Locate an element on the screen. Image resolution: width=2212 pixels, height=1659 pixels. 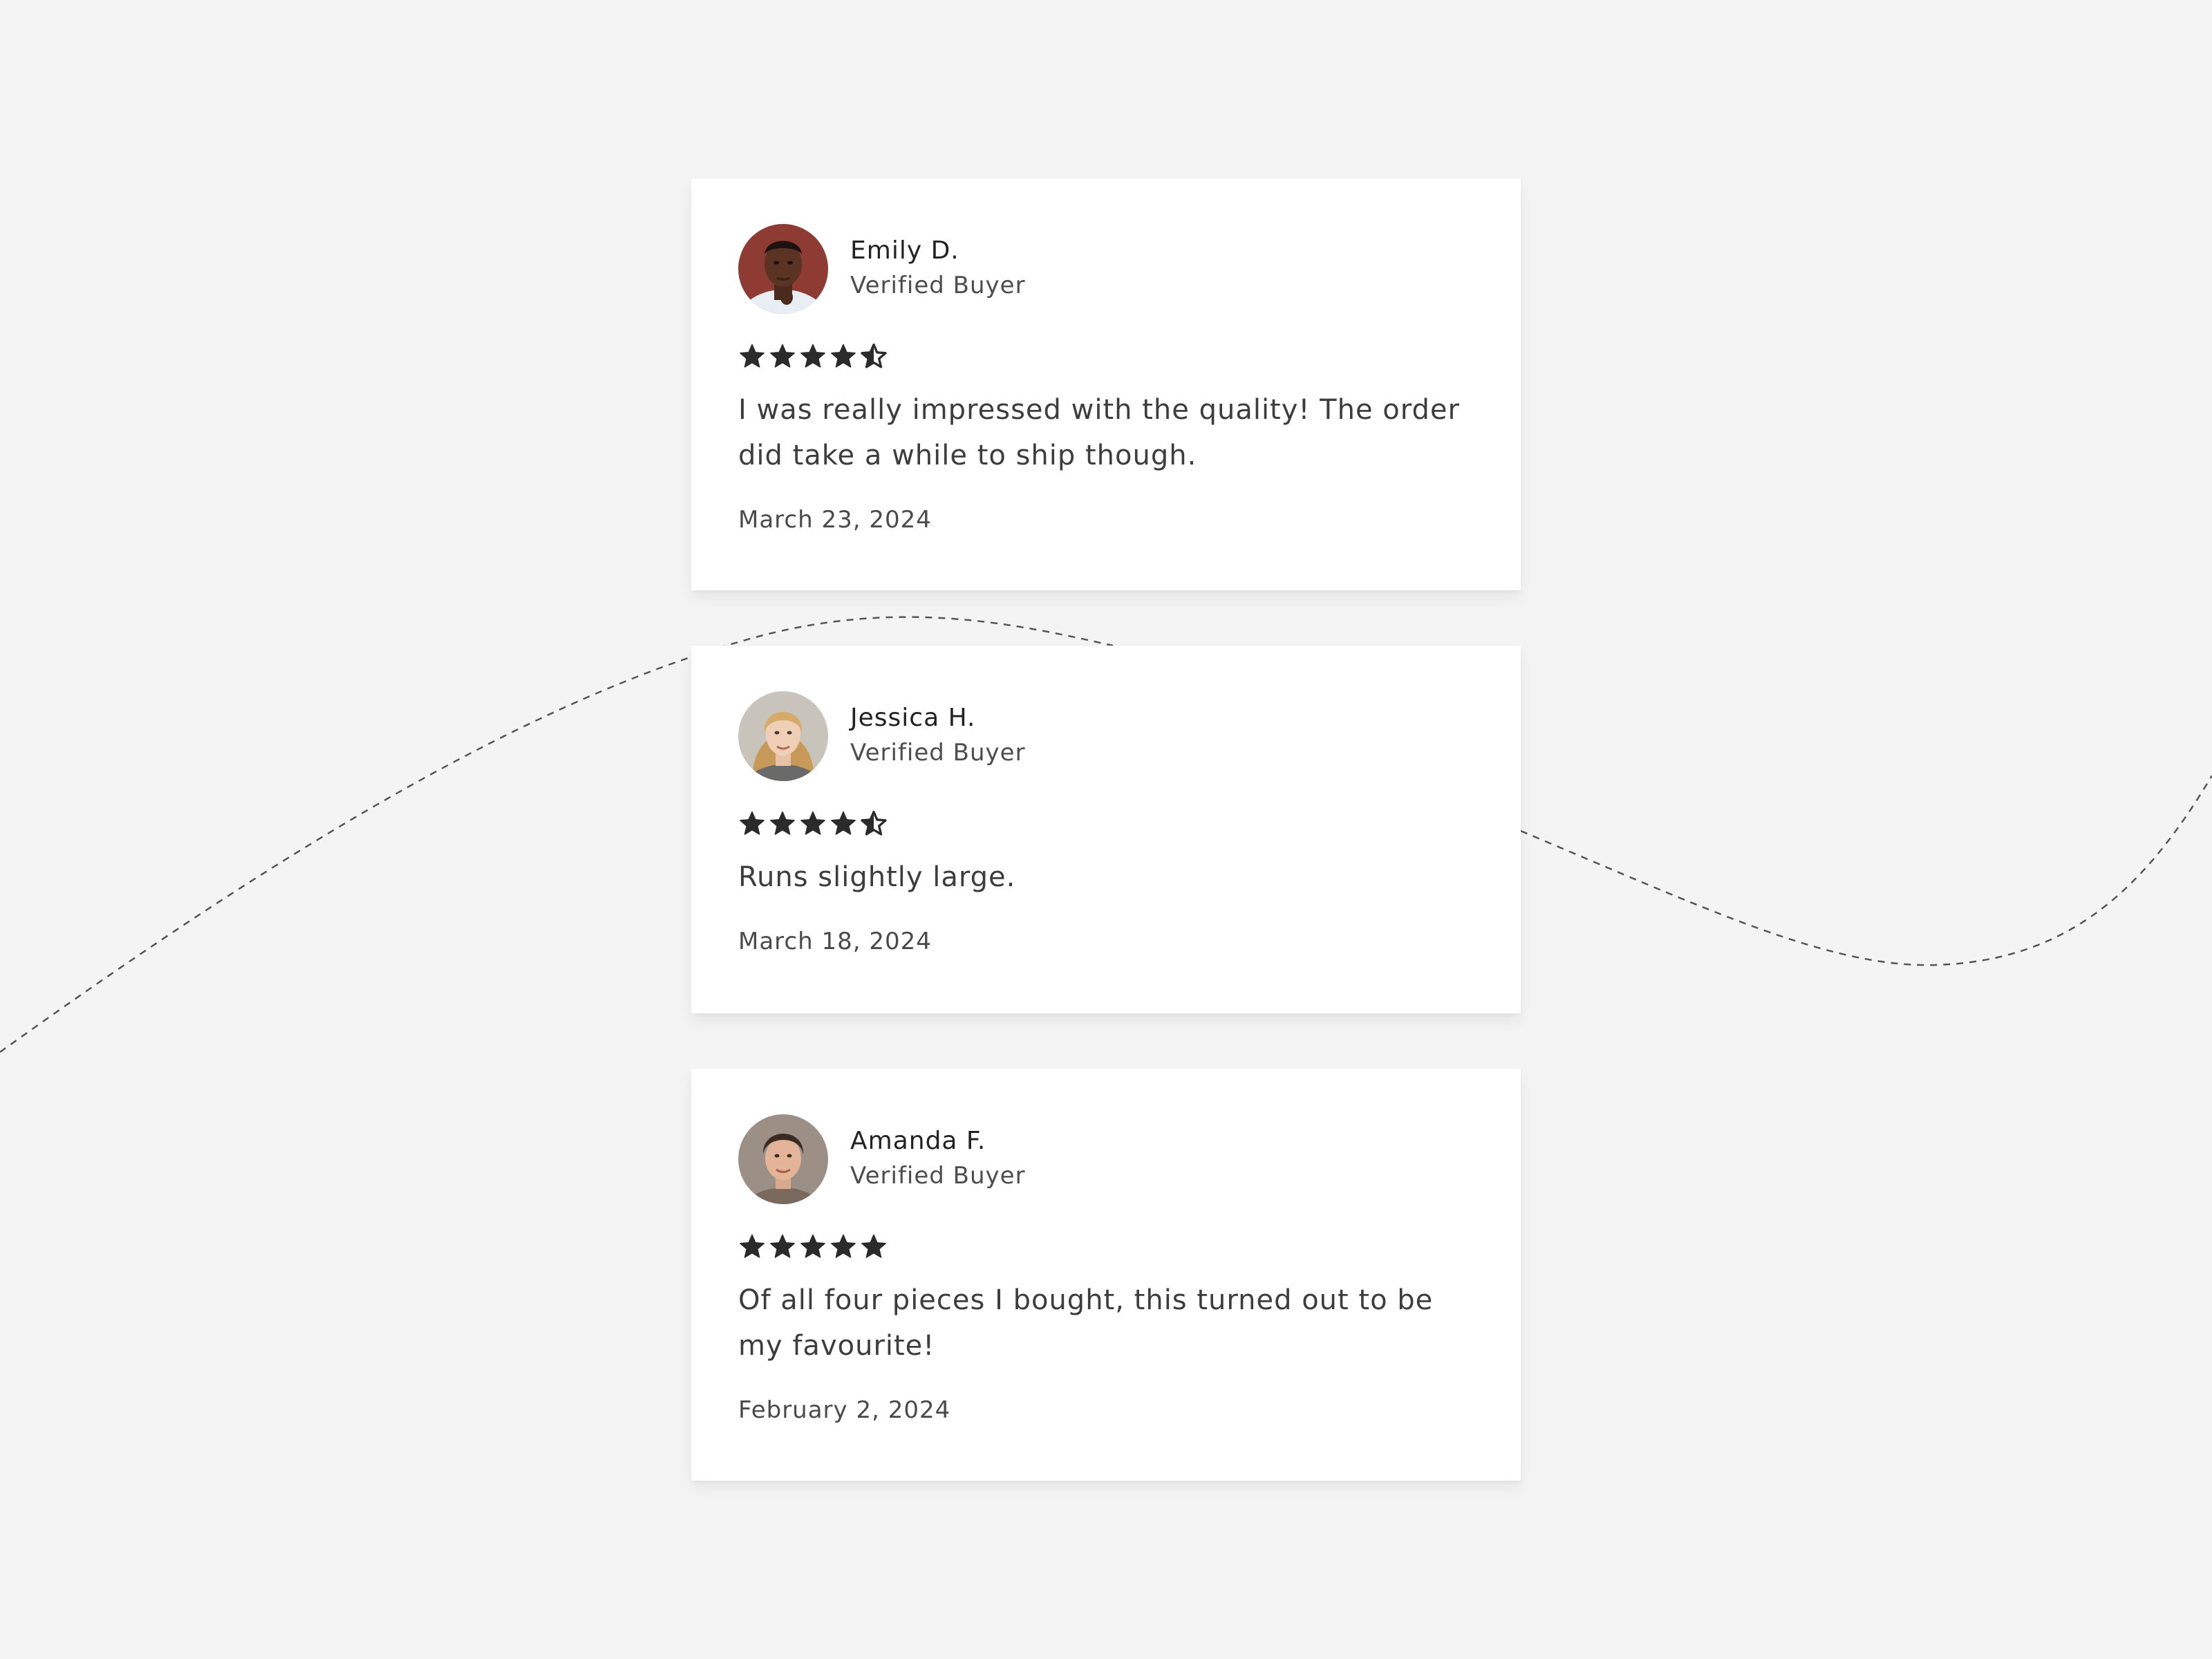
review-text: Runs slightly large. is located at coordinates (877, 877).